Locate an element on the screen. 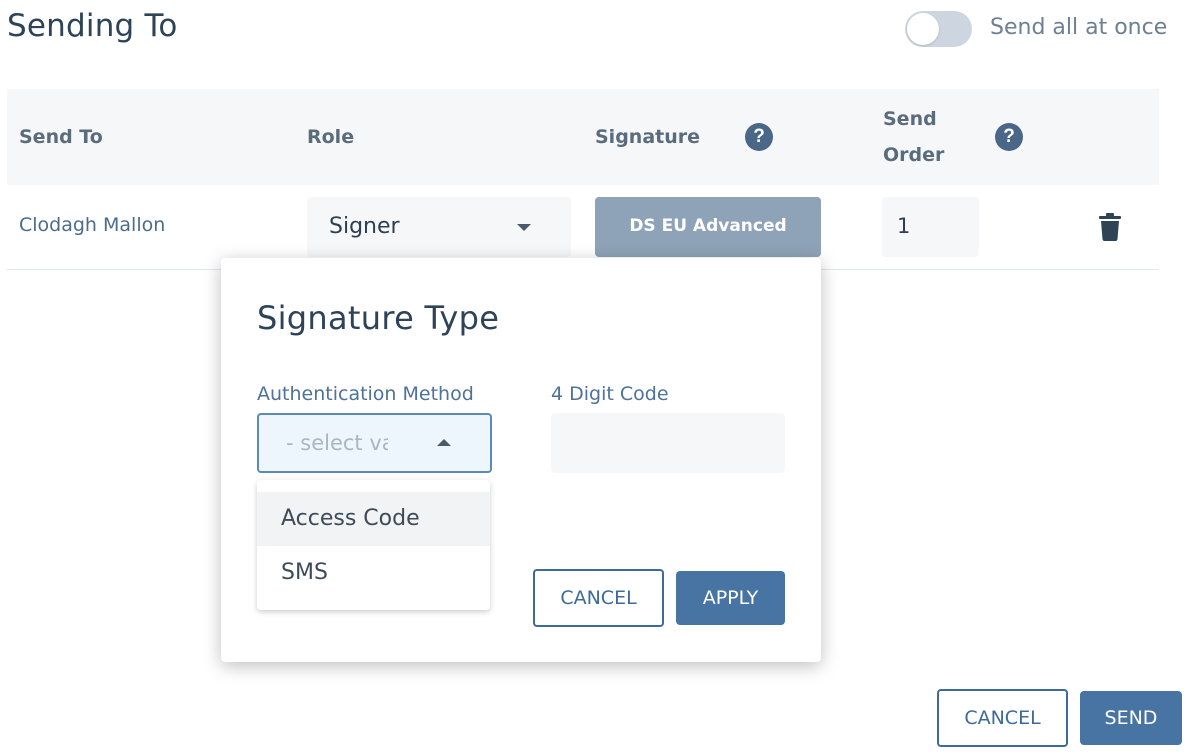 This screenshot has width=1193, height=753. send-all-toggle is located at coordinates (938, 29).